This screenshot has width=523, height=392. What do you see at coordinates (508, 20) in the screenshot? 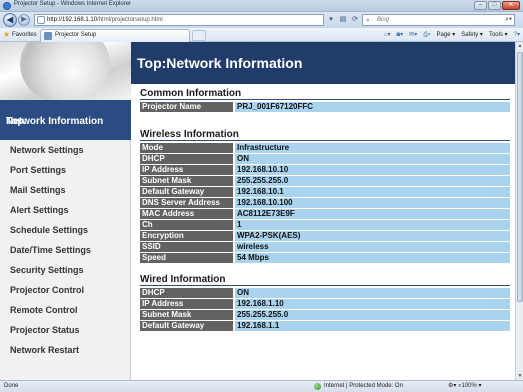
I see `search-go-icon: ⌕▾` at bounding box center [508, 20].